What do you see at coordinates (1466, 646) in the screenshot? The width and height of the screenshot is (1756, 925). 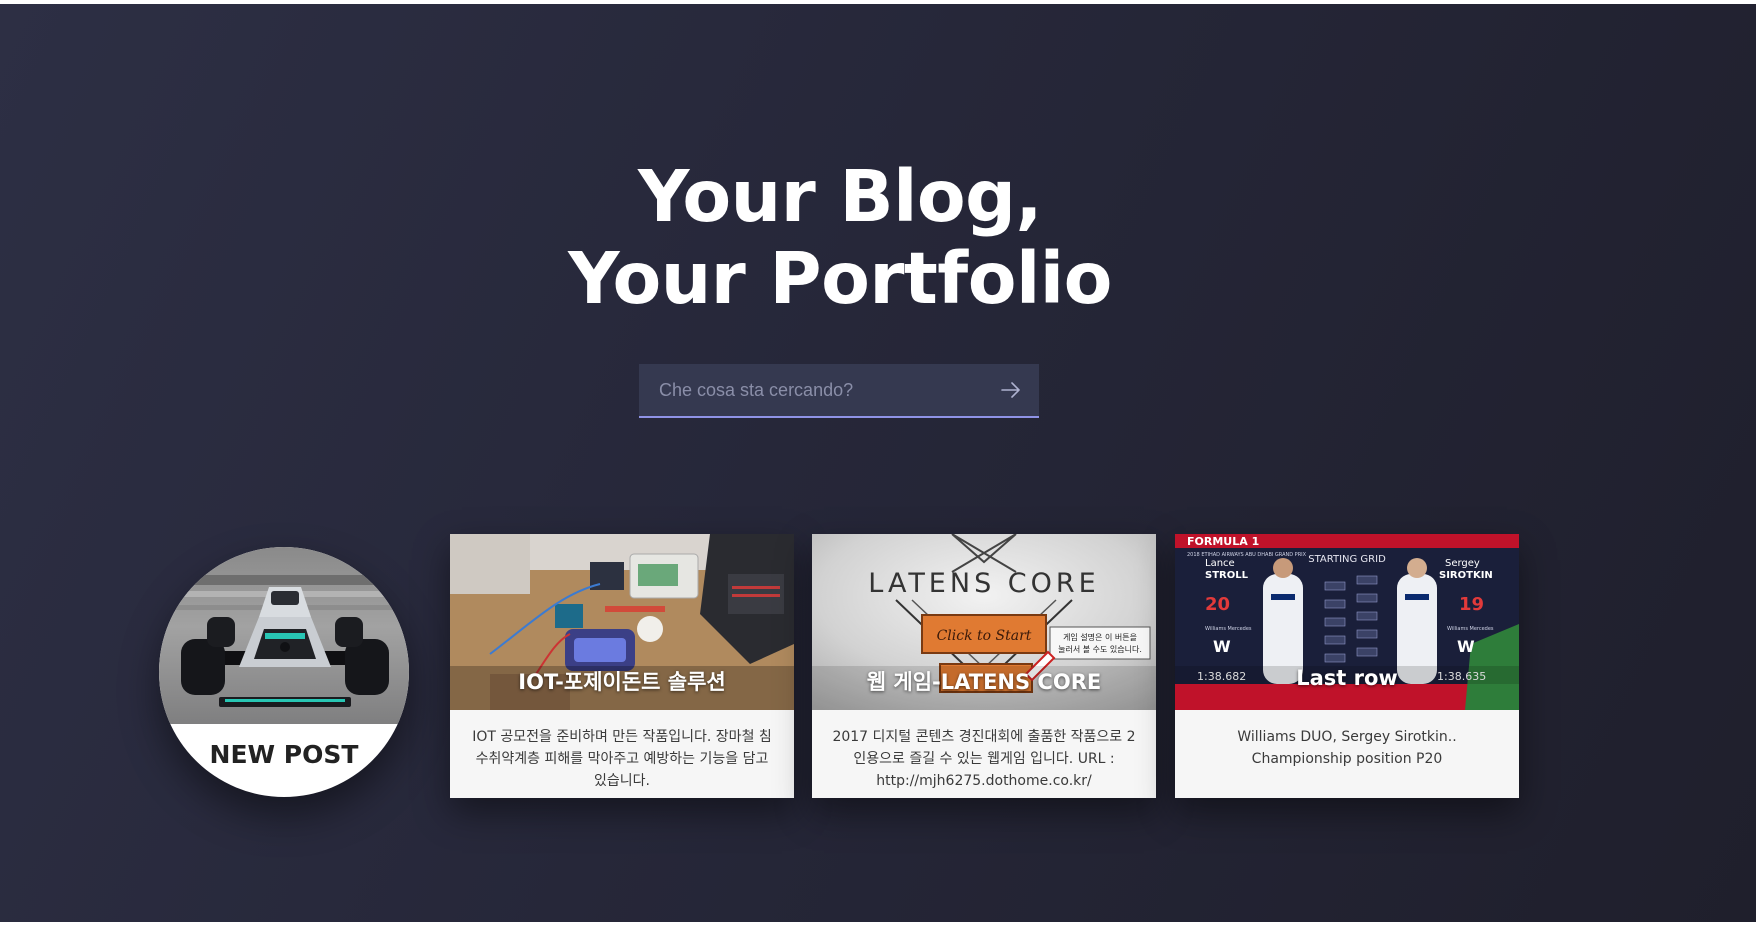 I see `driver-2-team-logo: W` at bounding box center [1466, 646].